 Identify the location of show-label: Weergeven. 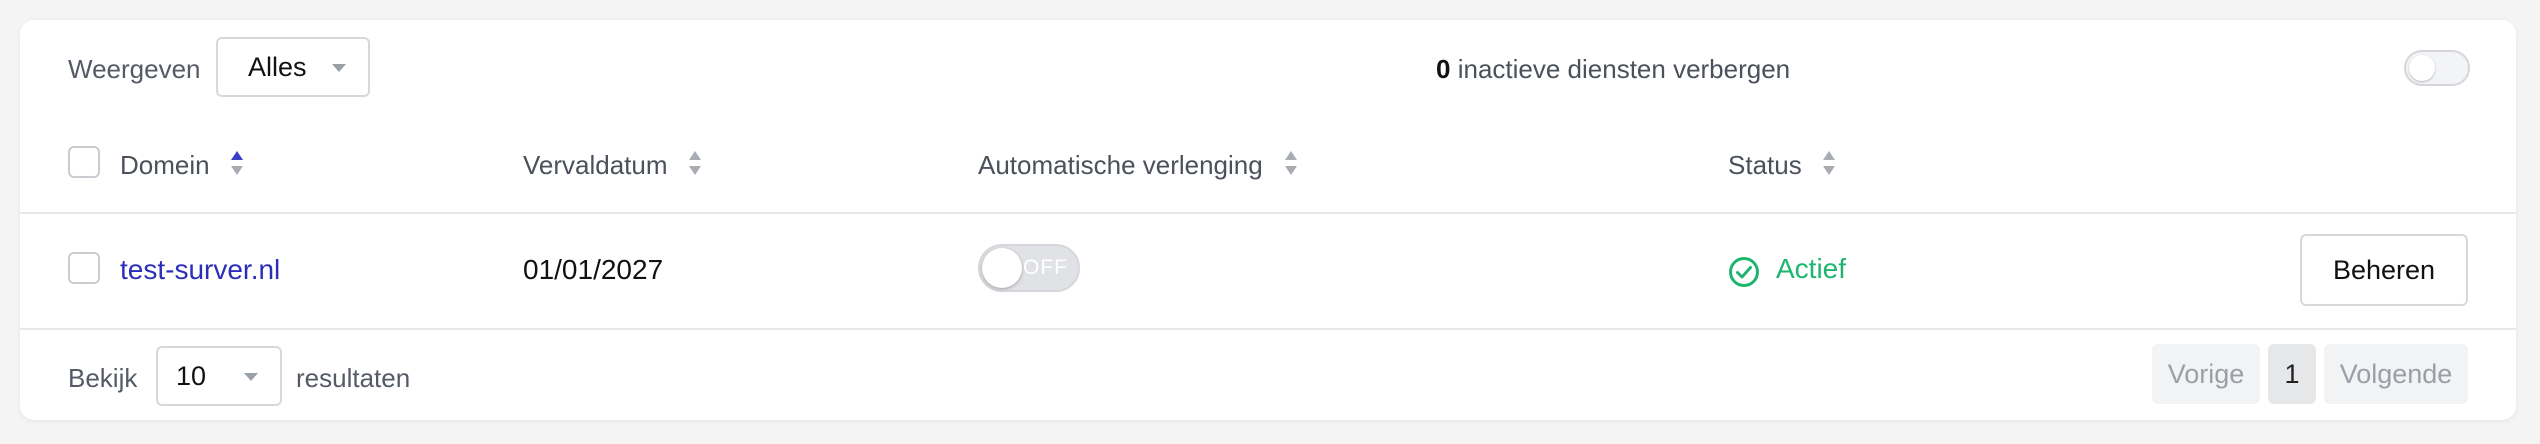
(134, 69).